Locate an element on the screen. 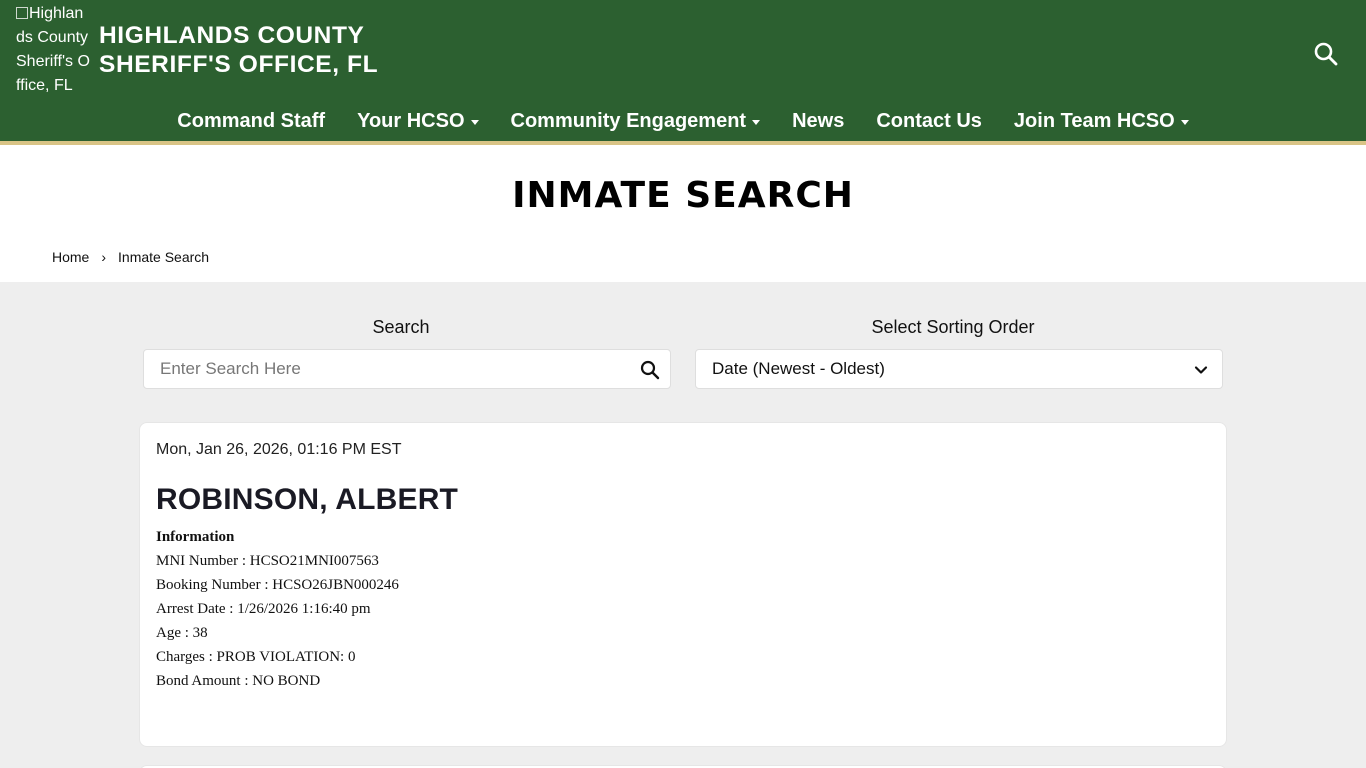 The width and height of the screenshot is (1366, 768). nav-item-command-staff: Command Staff is located at coordinates (251, 121).